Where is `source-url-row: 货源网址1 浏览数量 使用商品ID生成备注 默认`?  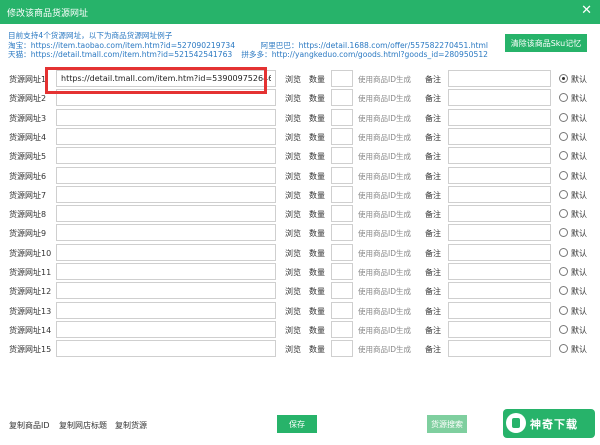
source-url-row: 货源网址1 浏览数量 使用商品ID生成备注 默认 is located at coordinates (300, 79).